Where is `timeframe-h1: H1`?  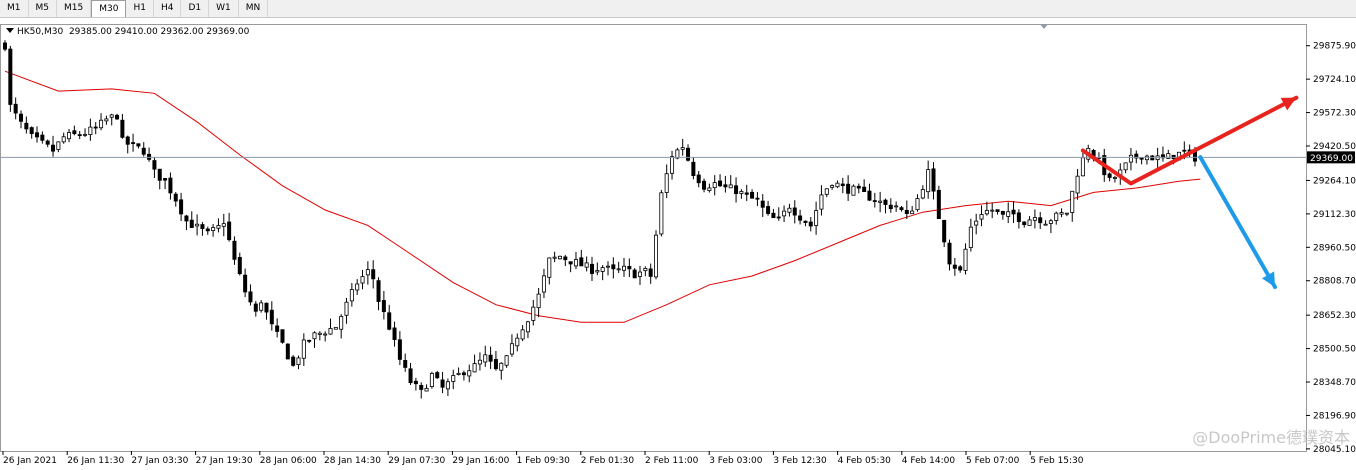 timeframe-h1: H1 is located at coordinates (140, 8).